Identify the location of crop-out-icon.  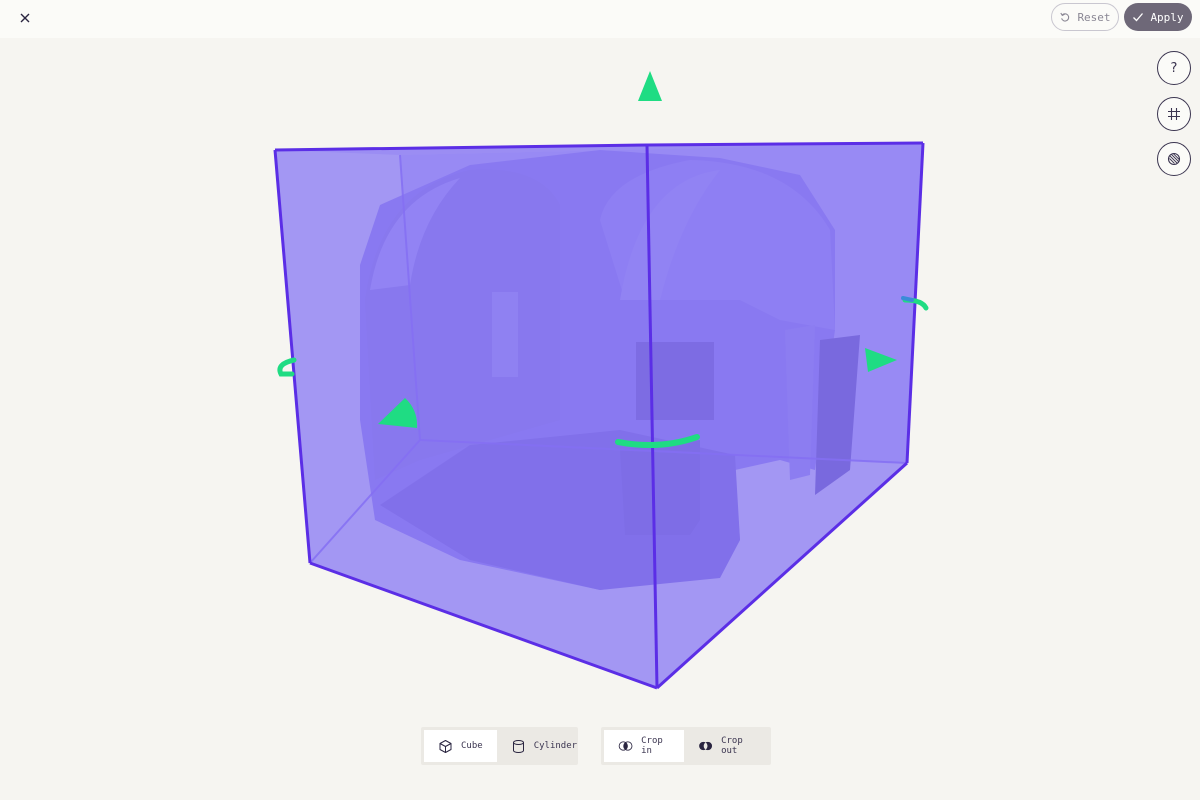
(705, 746).